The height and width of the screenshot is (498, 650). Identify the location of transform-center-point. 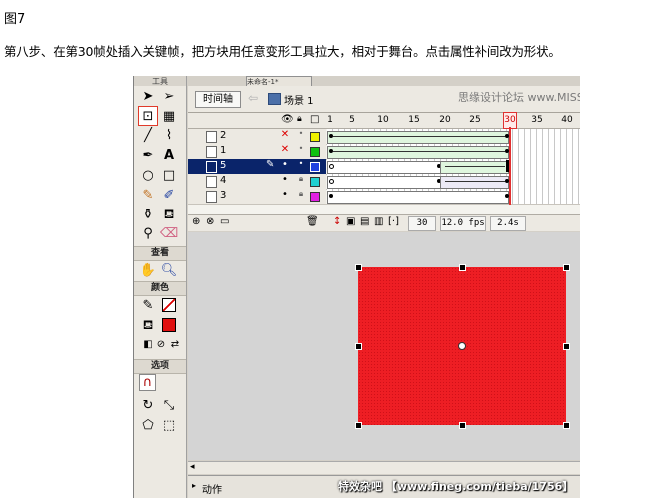
(462, 346).